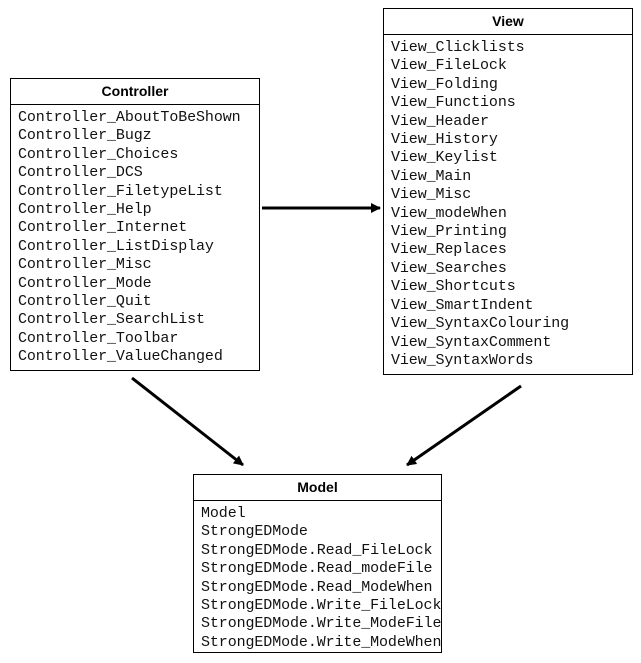  I want to click on model-item: StrongEDMode.Read_modeFile, so click(317, 569).